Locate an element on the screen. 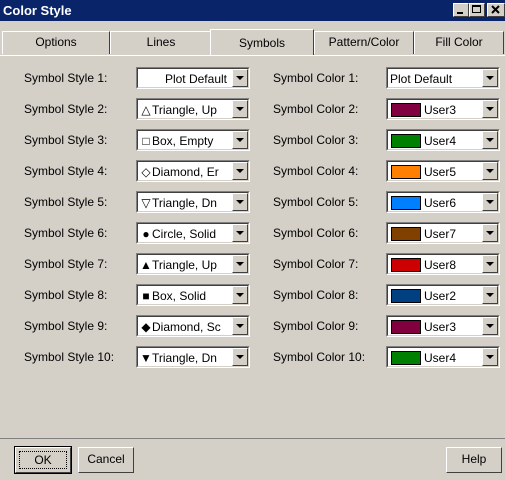 This screenshot has width=505, height=480. symbol-color-6-select: User7 is located at coordinates (443, 233).